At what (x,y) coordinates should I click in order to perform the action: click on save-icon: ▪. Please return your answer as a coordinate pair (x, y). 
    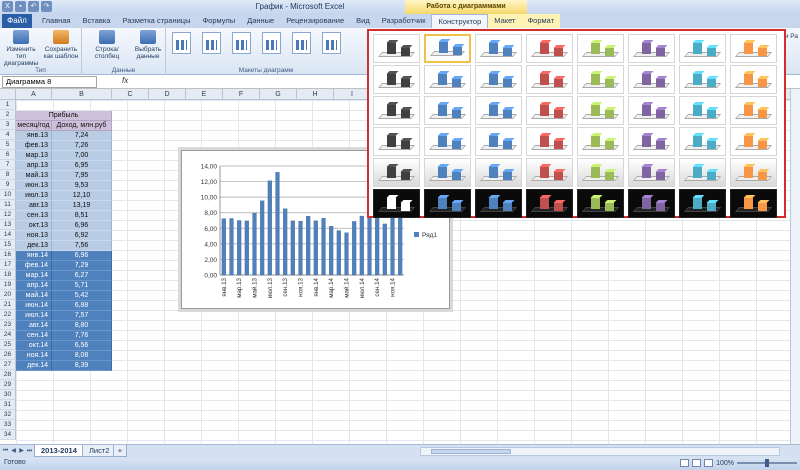
    Looking at the image, I should click on (20, 6).